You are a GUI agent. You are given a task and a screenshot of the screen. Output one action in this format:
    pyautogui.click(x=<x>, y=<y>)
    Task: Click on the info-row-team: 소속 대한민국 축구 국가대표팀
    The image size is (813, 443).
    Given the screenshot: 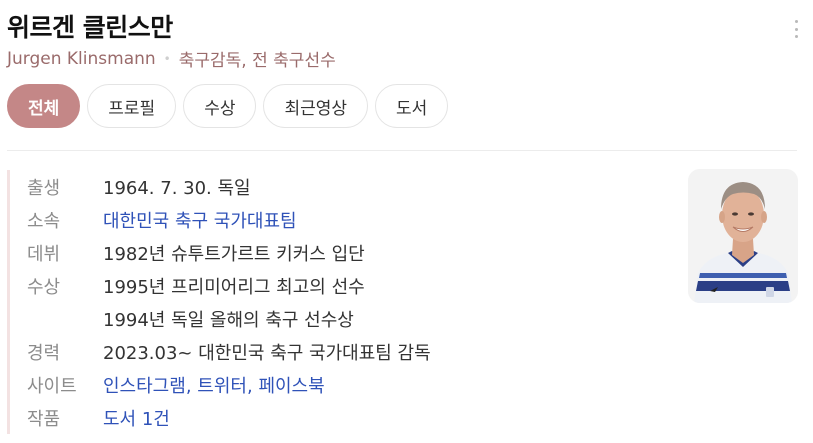 What is the action you would take?
    pyautogui.click(x=367, y=219)
    